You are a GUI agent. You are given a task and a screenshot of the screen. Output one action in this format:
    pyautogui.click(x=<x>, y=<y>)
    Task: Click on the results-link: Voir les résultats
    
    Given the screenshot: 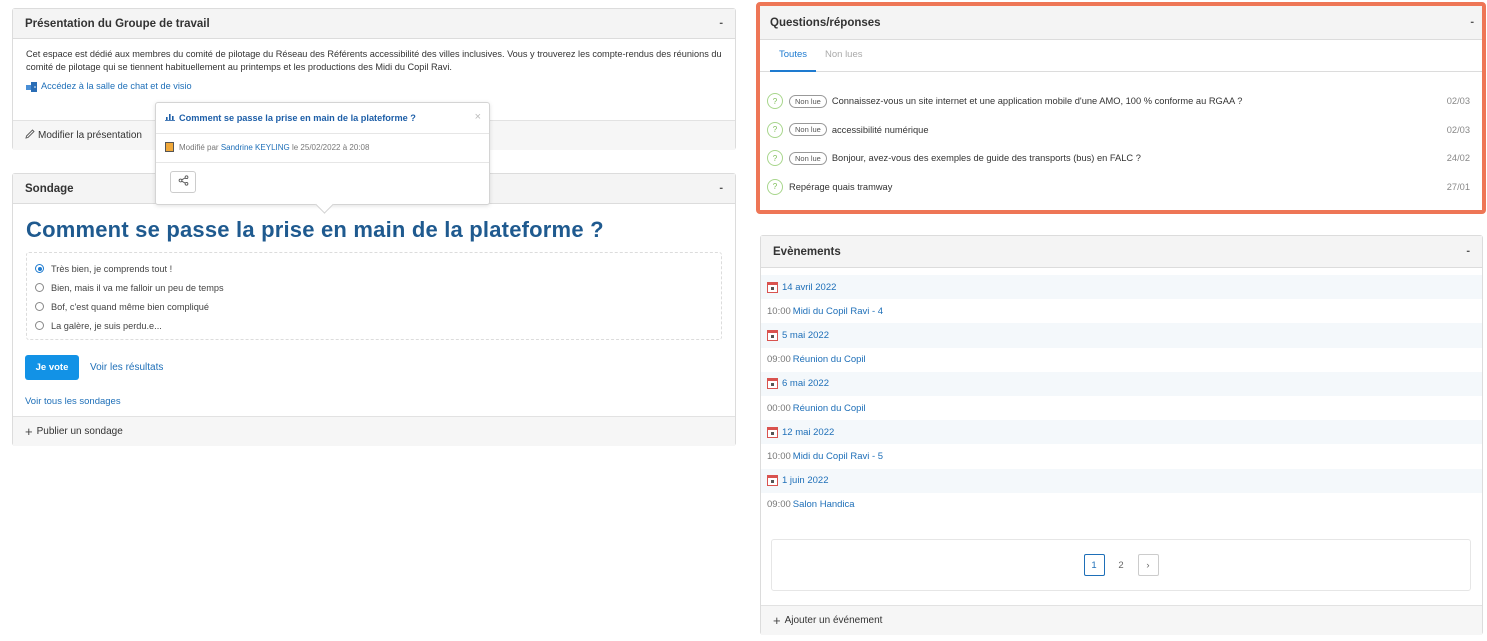 What is the action you would take?
    pyautogui.click(x=126, y=367)
    